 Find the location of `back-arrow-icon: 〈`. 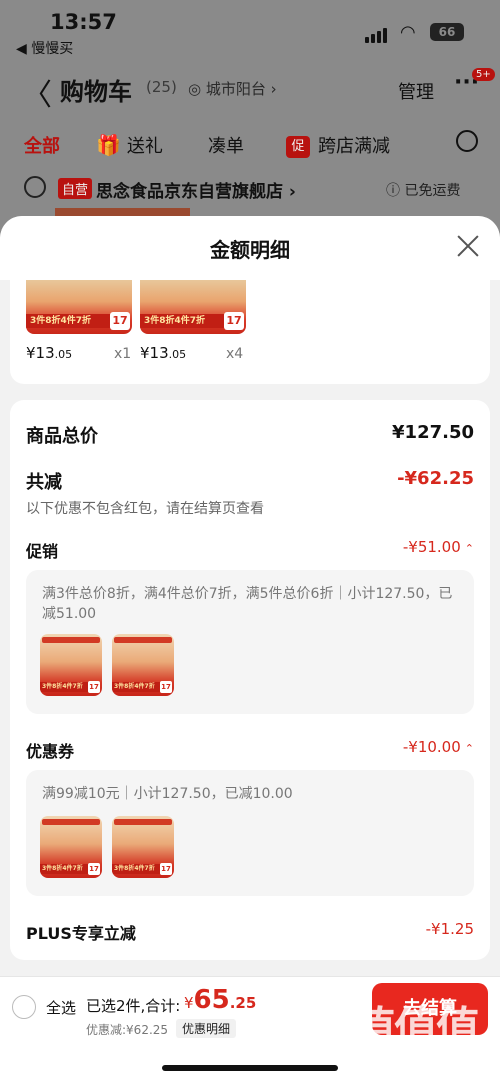

back-arrow-icon: 〈 is located at coordinates (37, 92).